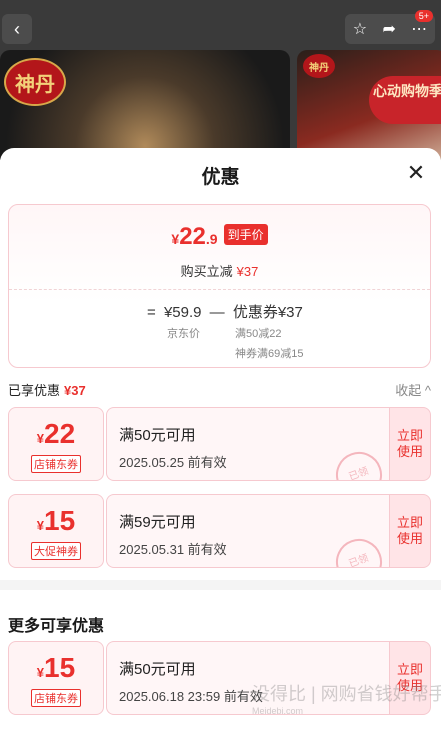  I want to click on coupon-detail-1: 满50减22, so click(258, 334).